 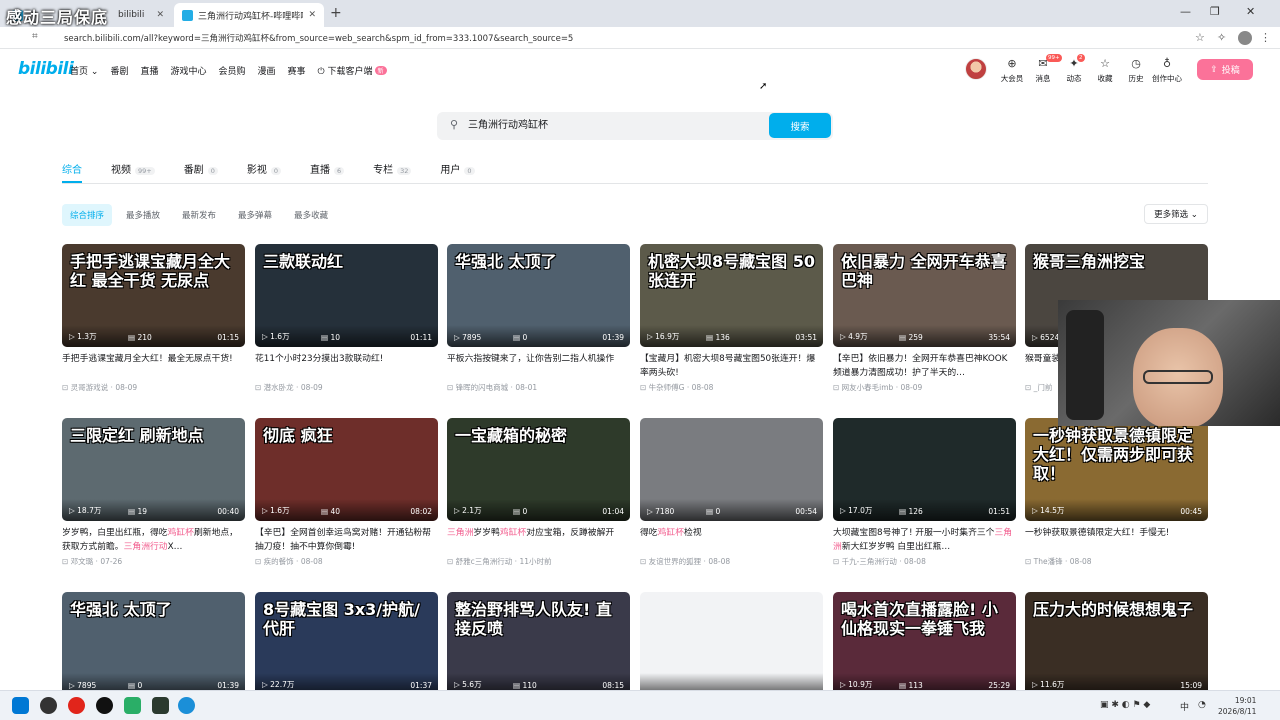 I want to click on video-card, so click(x=731, y=641).